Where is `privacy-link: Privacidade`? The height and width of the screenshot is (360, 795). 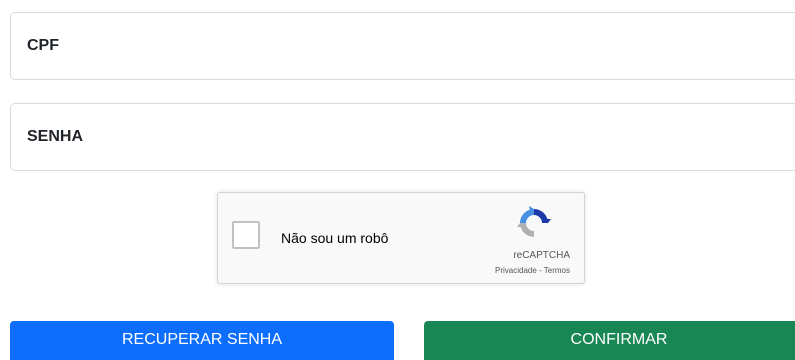 privacy-link: Privacidade is located at coordinates (516, 270).